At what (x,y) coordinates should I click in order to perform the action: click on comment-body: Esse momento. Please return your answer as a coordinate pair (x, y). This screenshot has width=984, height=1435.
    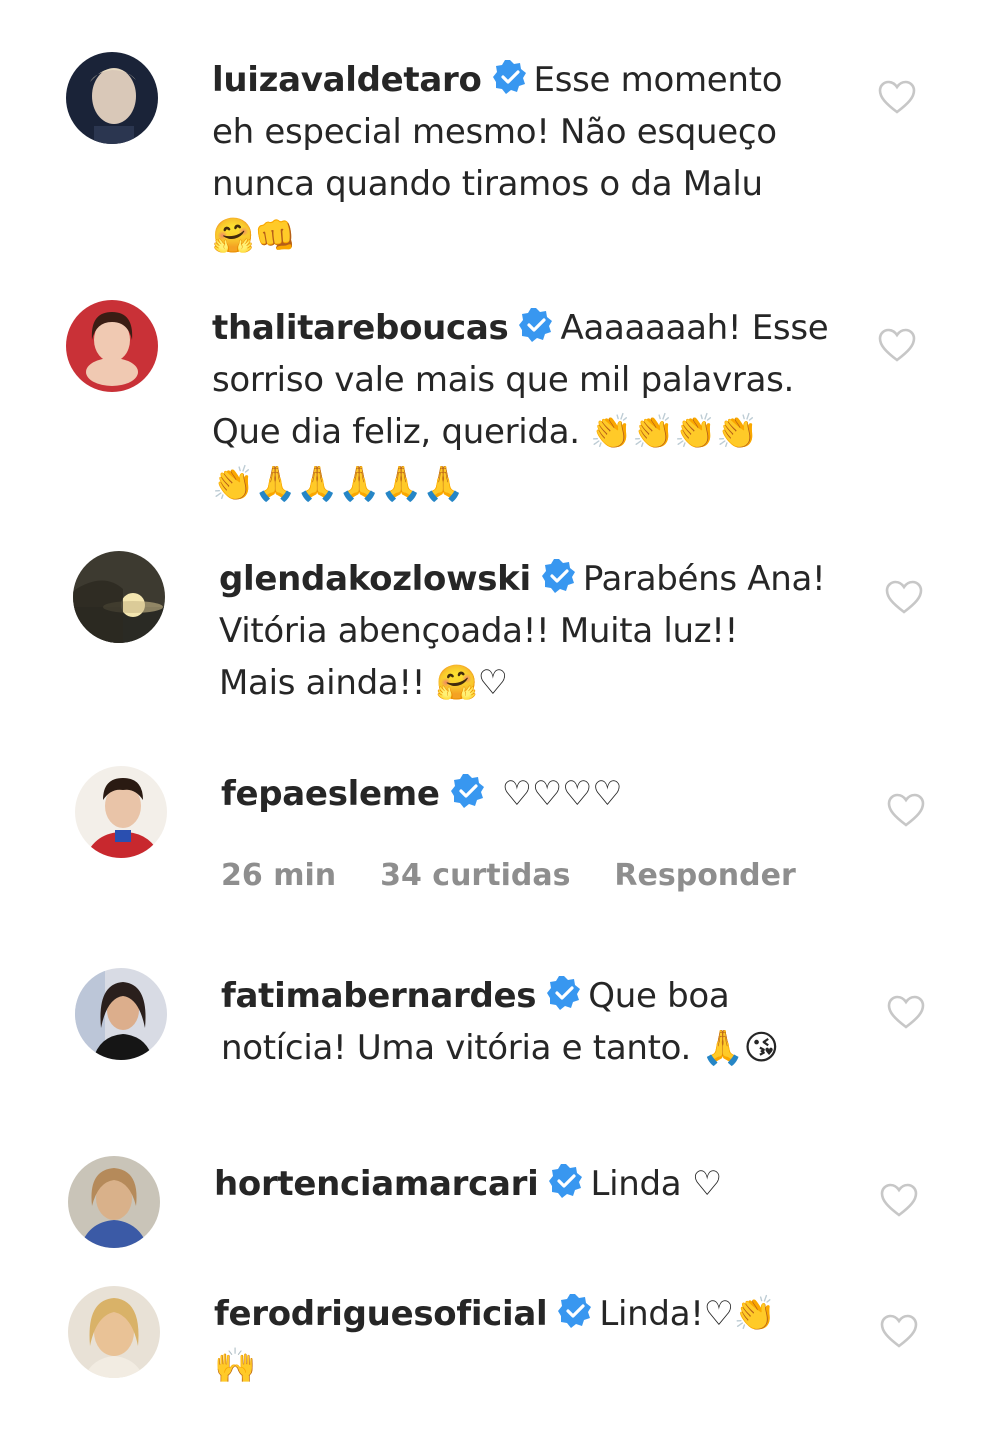
    Looking at the image, I should click on (658, 80).